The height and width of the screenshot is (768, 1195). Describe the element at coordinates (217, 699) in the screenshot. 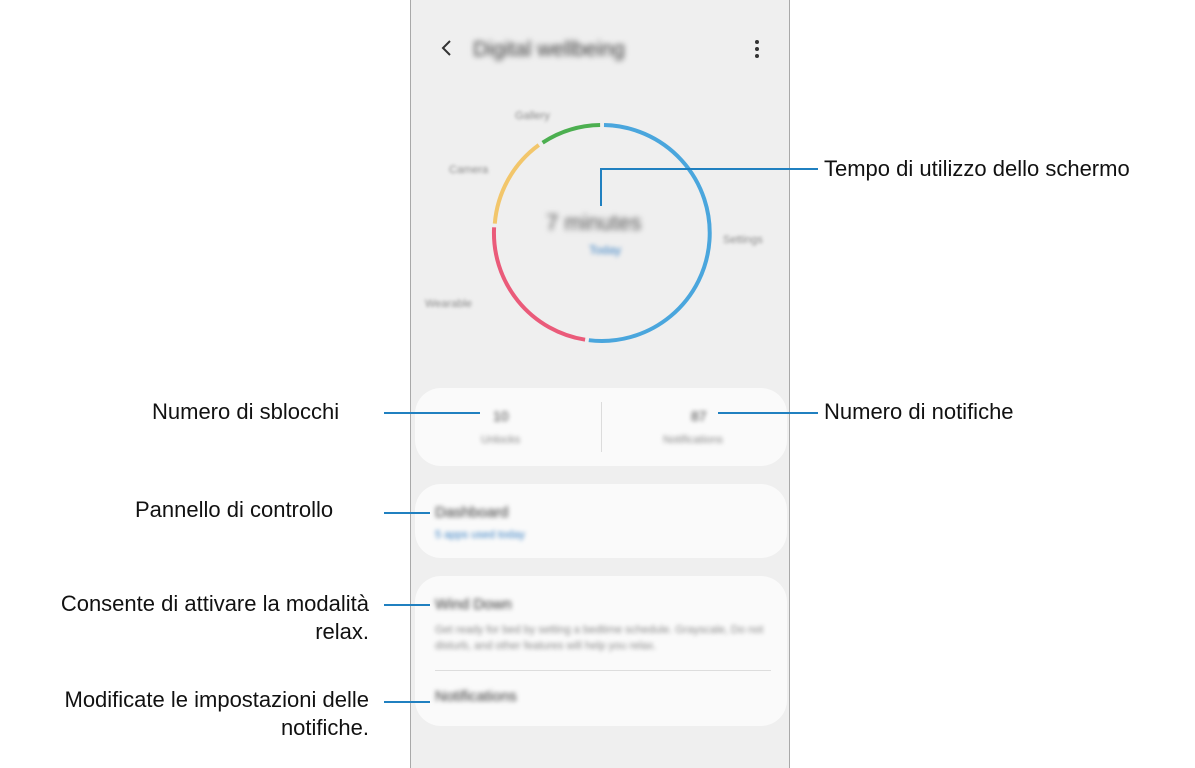

I see `callout-notif-line1: Modificate le impostazioni delle` at that location.